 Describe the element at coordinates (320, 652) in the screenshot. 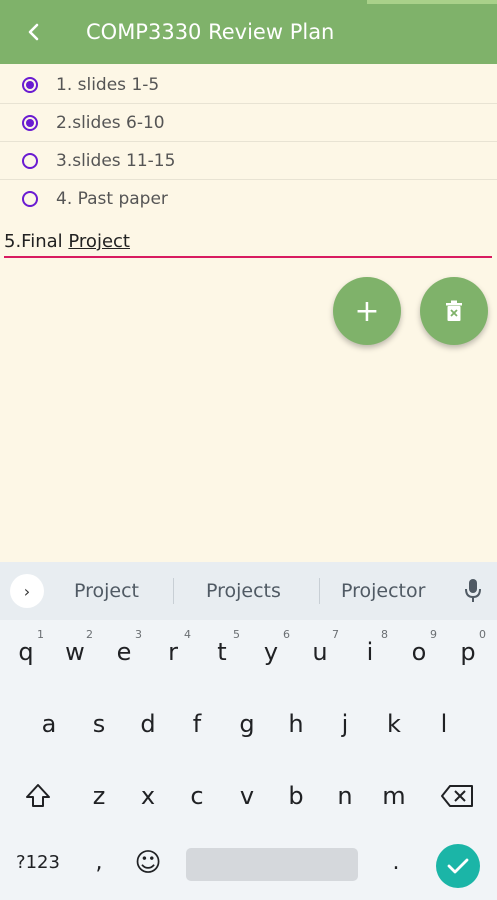

I see `key-u: u` at that location.